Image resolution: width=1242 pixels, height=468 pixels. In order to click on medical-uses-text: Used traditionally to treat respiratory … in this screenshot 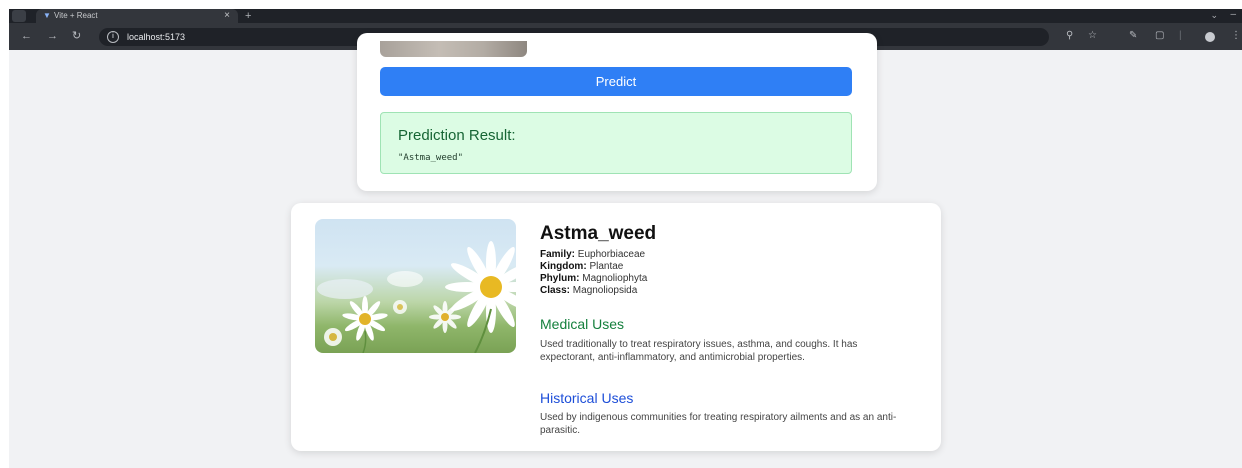, I will do `click(699, 351)`.